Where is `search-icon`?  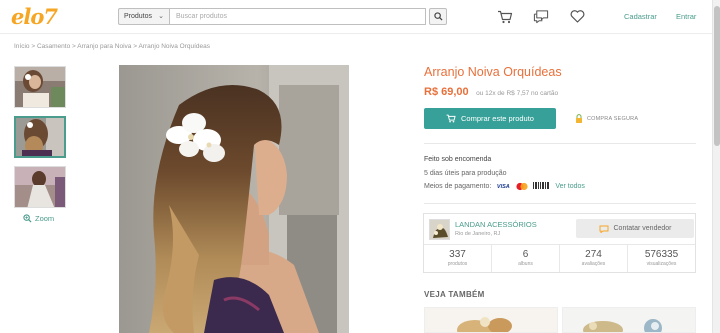 search-icon is located at coordinates (438, 16).